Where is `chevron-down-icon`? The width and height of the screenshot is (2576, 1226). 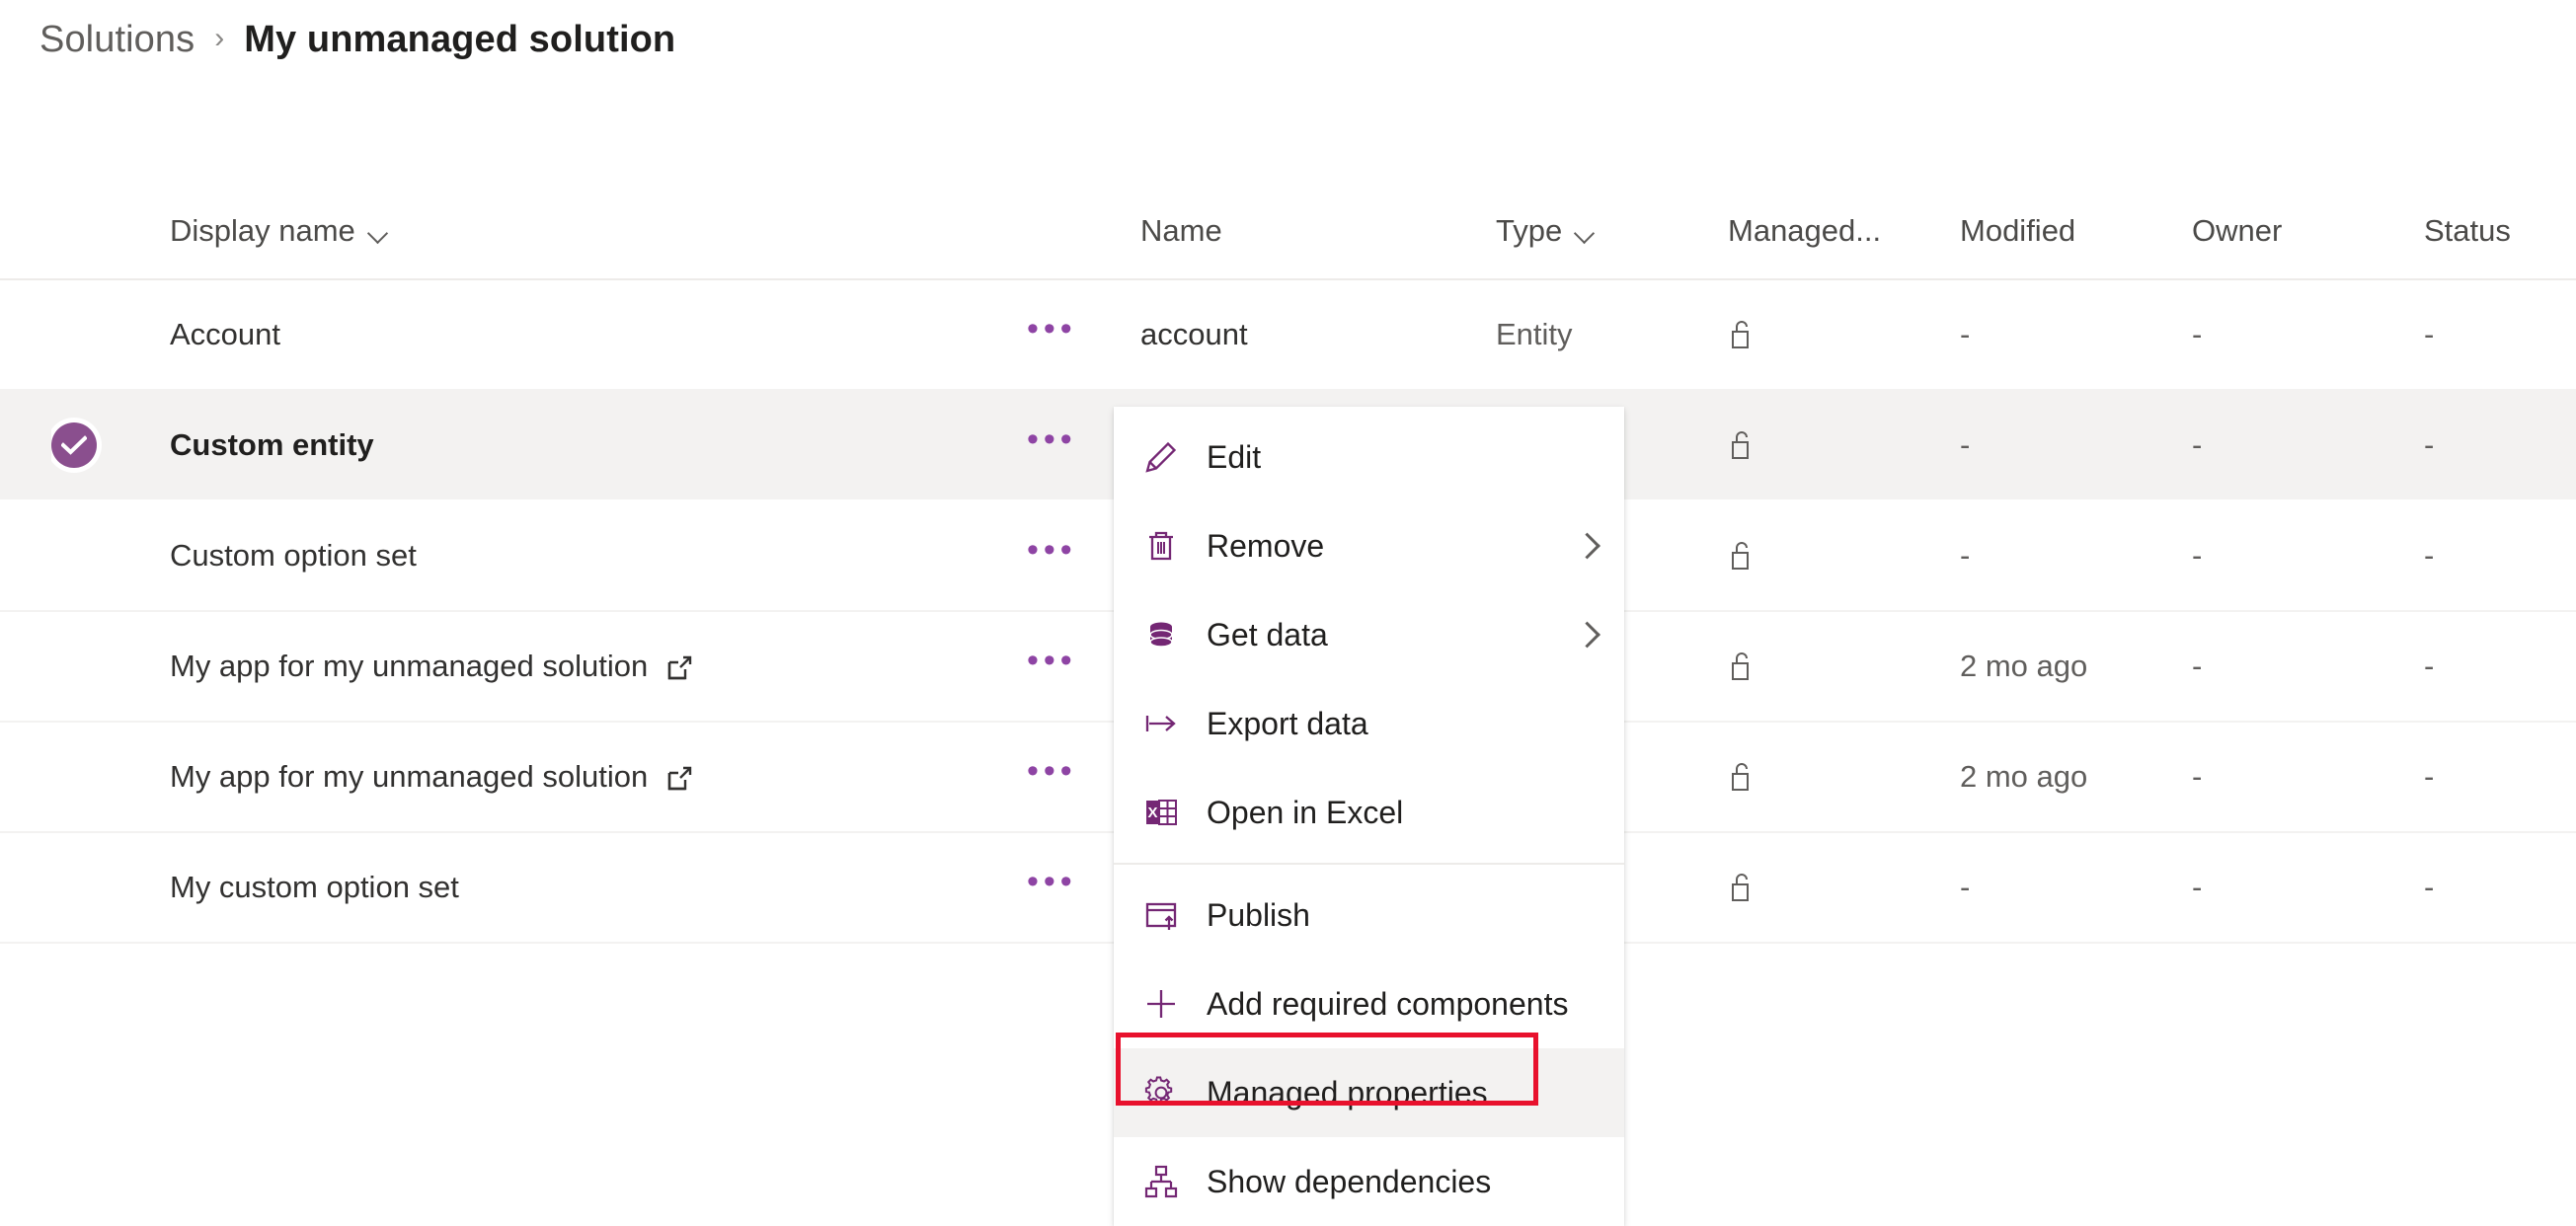 chevron-down-icon is located at coordinates (1584, 231).